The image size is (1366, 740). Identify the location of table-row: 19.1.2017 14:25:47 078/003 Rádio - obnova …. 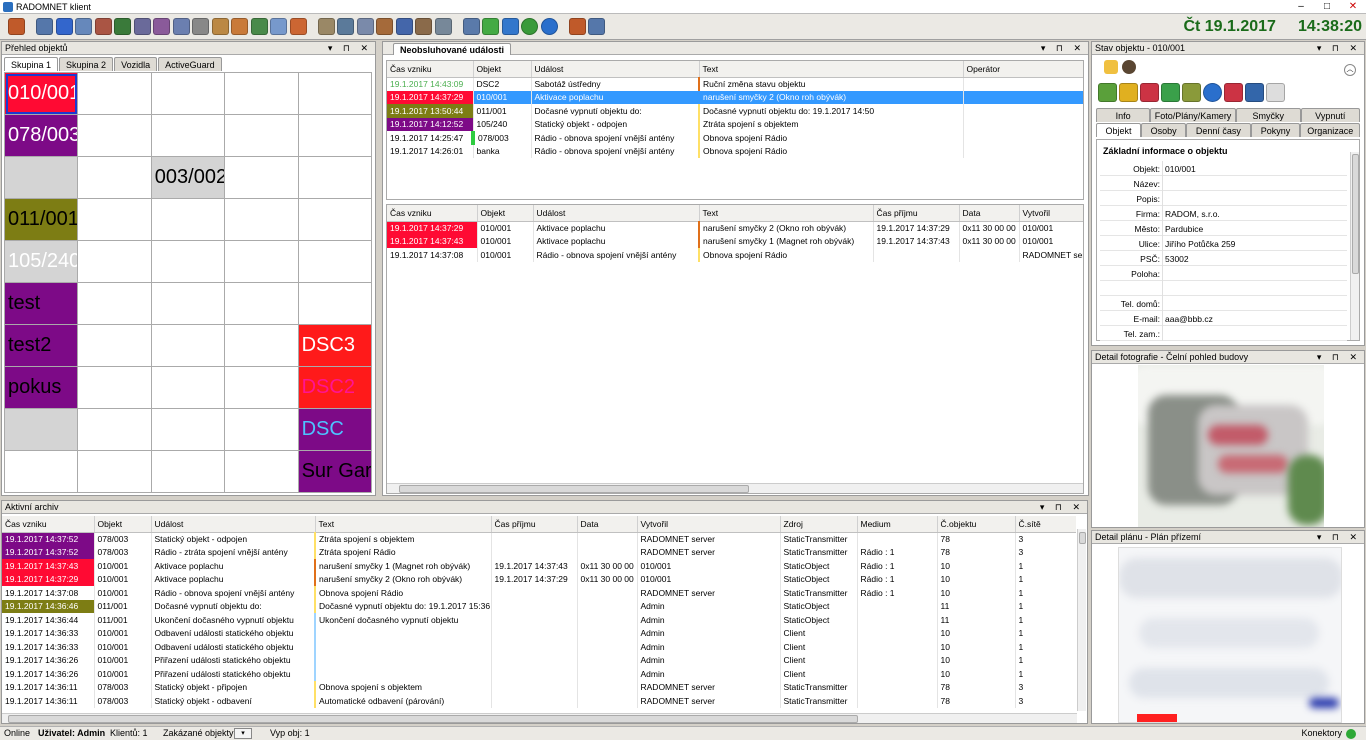
(735, 138).